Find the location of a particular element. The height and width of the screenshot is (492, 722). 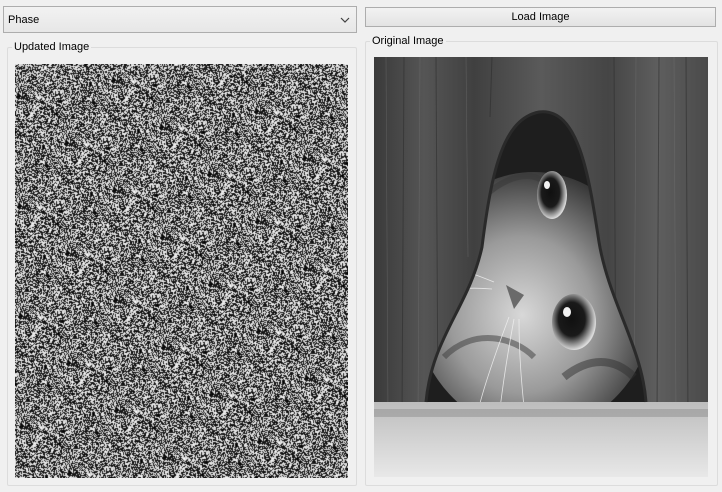

load-image-button: Load Image is located at coordinates (540, 17).